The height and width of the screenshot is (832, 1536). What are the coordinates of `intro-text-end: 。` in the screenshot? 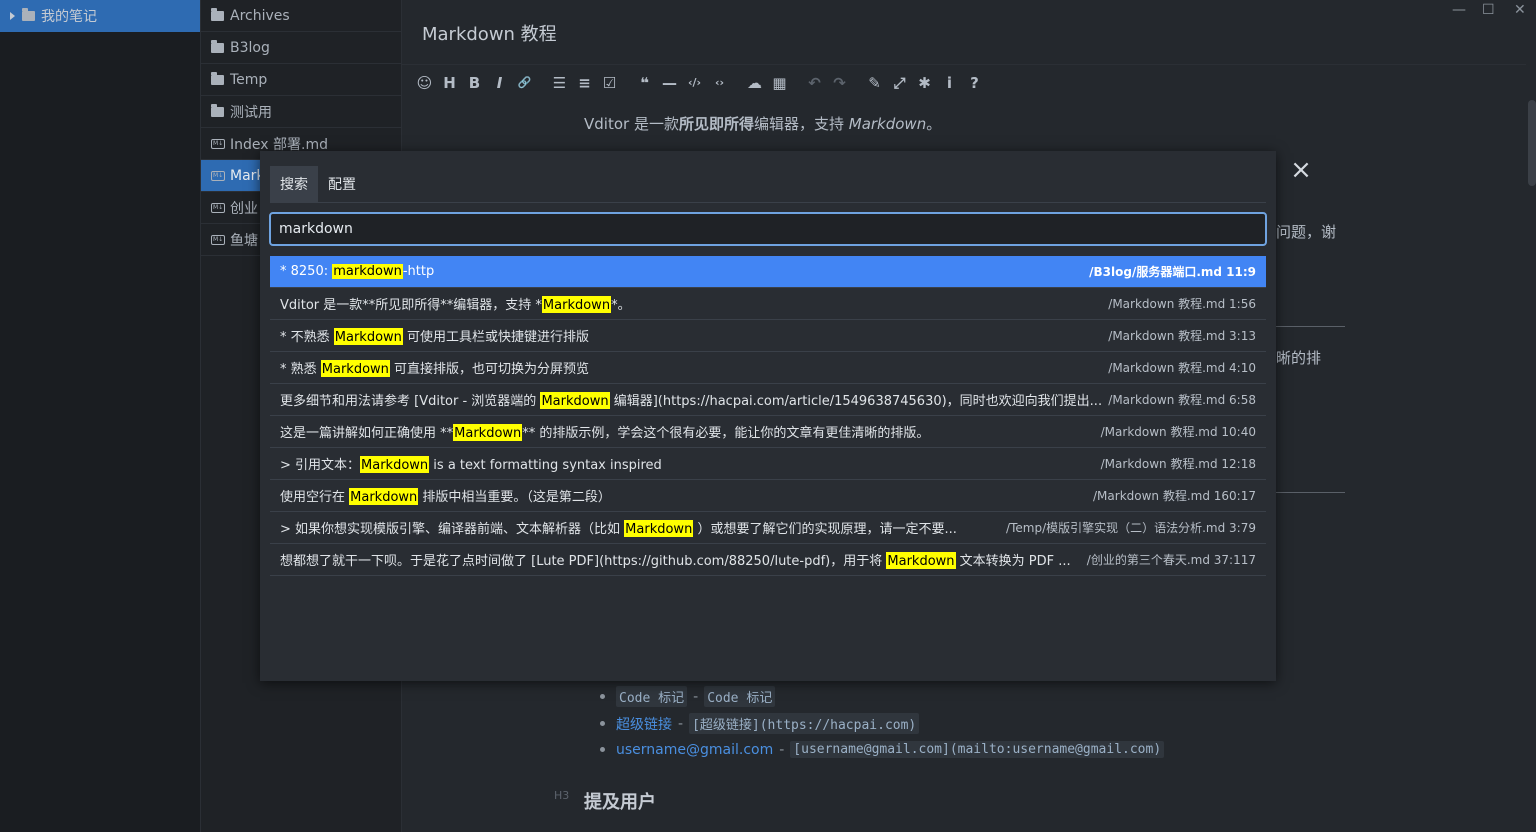 It's located at (934, 124).